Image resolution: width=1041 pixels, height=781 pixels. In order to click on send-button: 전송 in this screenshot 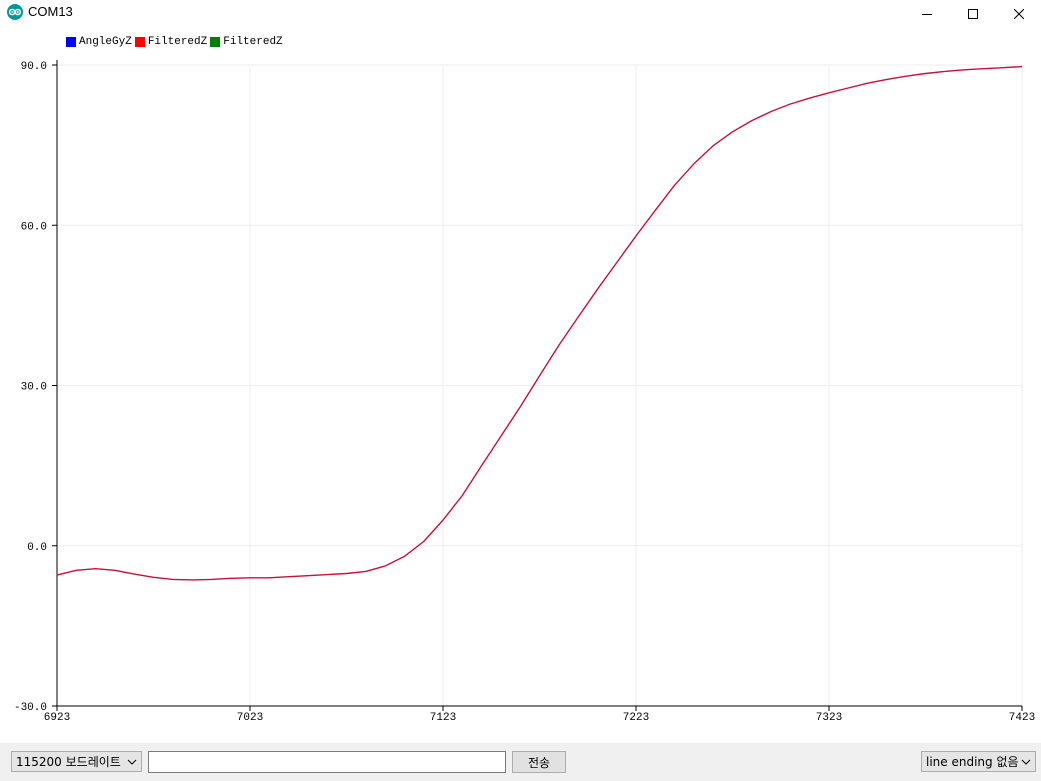, I will do `click(539, 762)`.